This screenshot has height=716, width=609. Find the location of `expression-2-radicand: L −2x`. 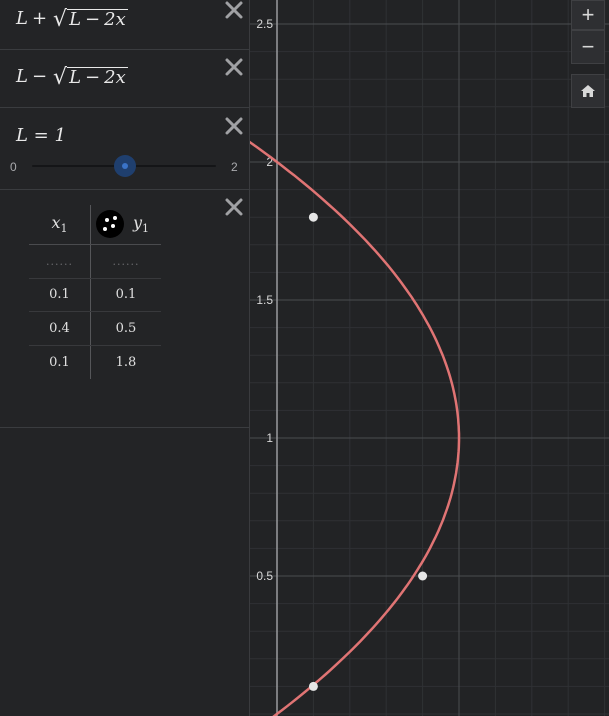

expression-2-radicand: L −2x is located at coordinates (97, 77).